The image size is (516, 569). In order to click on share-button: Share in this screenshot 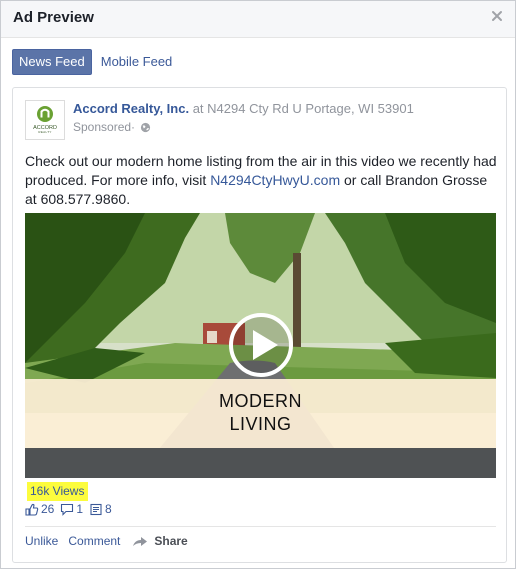, I will do `click(160, 541)`.